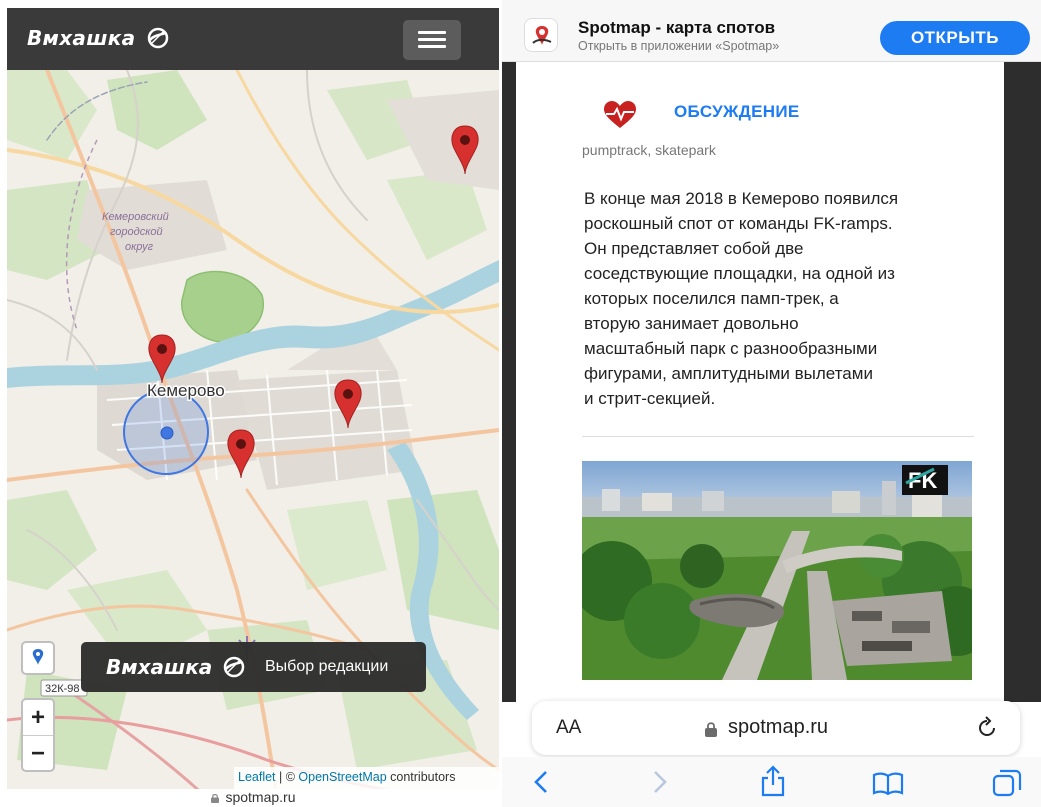  I want to click on skatepark-photo: FK, so click(777, 570).